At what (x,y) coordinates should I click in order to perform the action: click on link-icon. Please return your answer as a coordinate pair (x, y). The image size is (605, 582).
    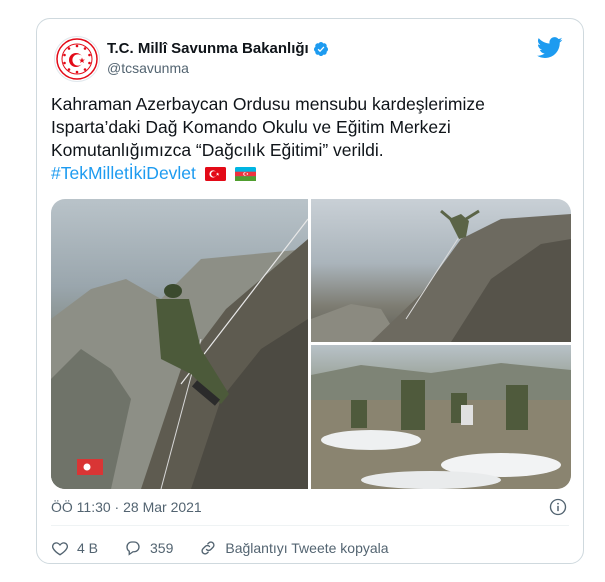
    Looking at the image, I should click on (208, 548).